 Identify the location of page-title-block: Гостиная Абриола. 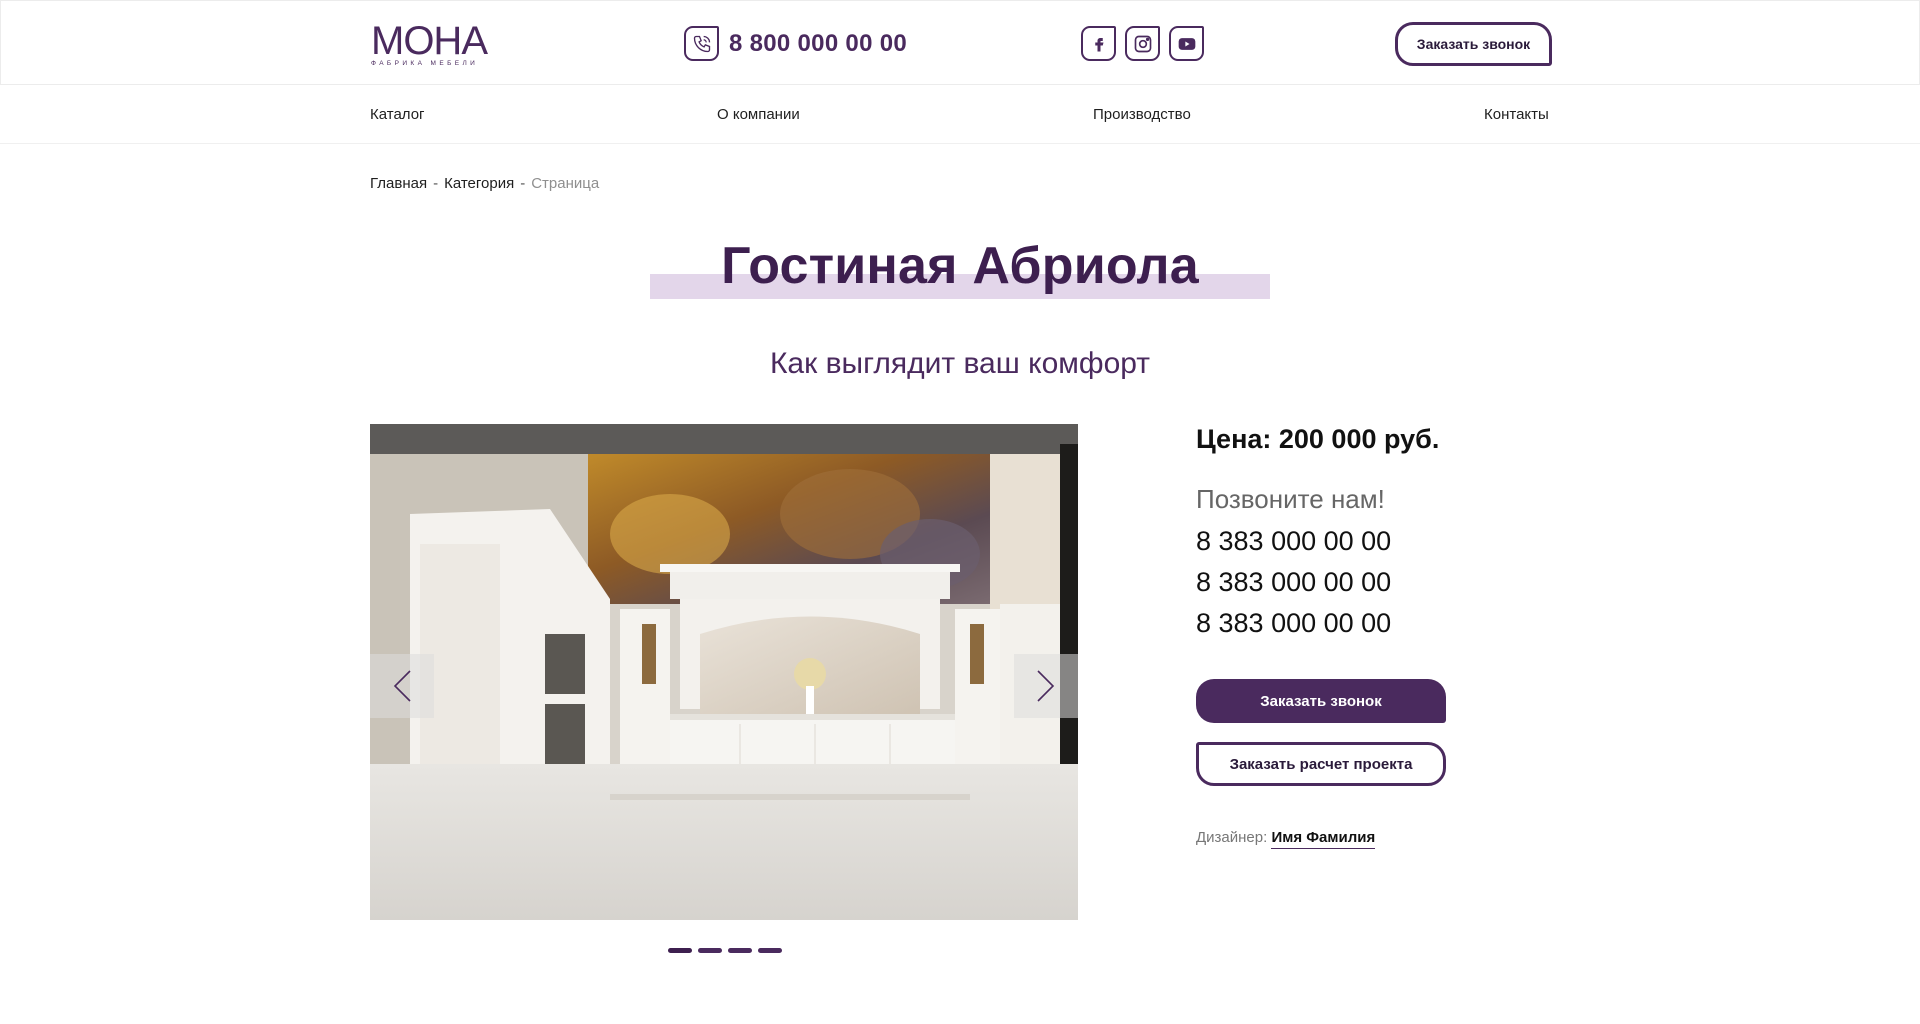
(960, 269).